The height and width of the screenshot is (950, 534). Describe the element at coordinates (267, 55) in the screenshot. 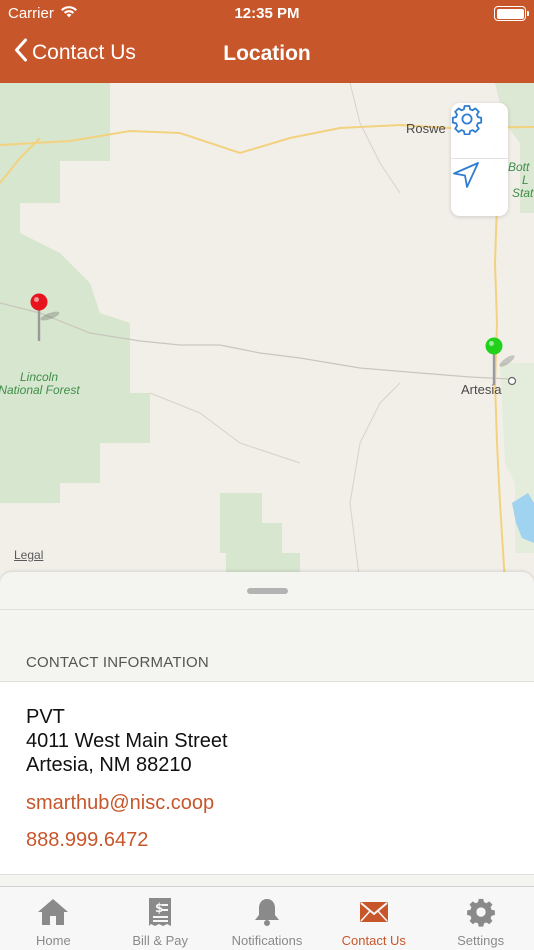

I see `navigation-bar: Contact Us Location` at that location.